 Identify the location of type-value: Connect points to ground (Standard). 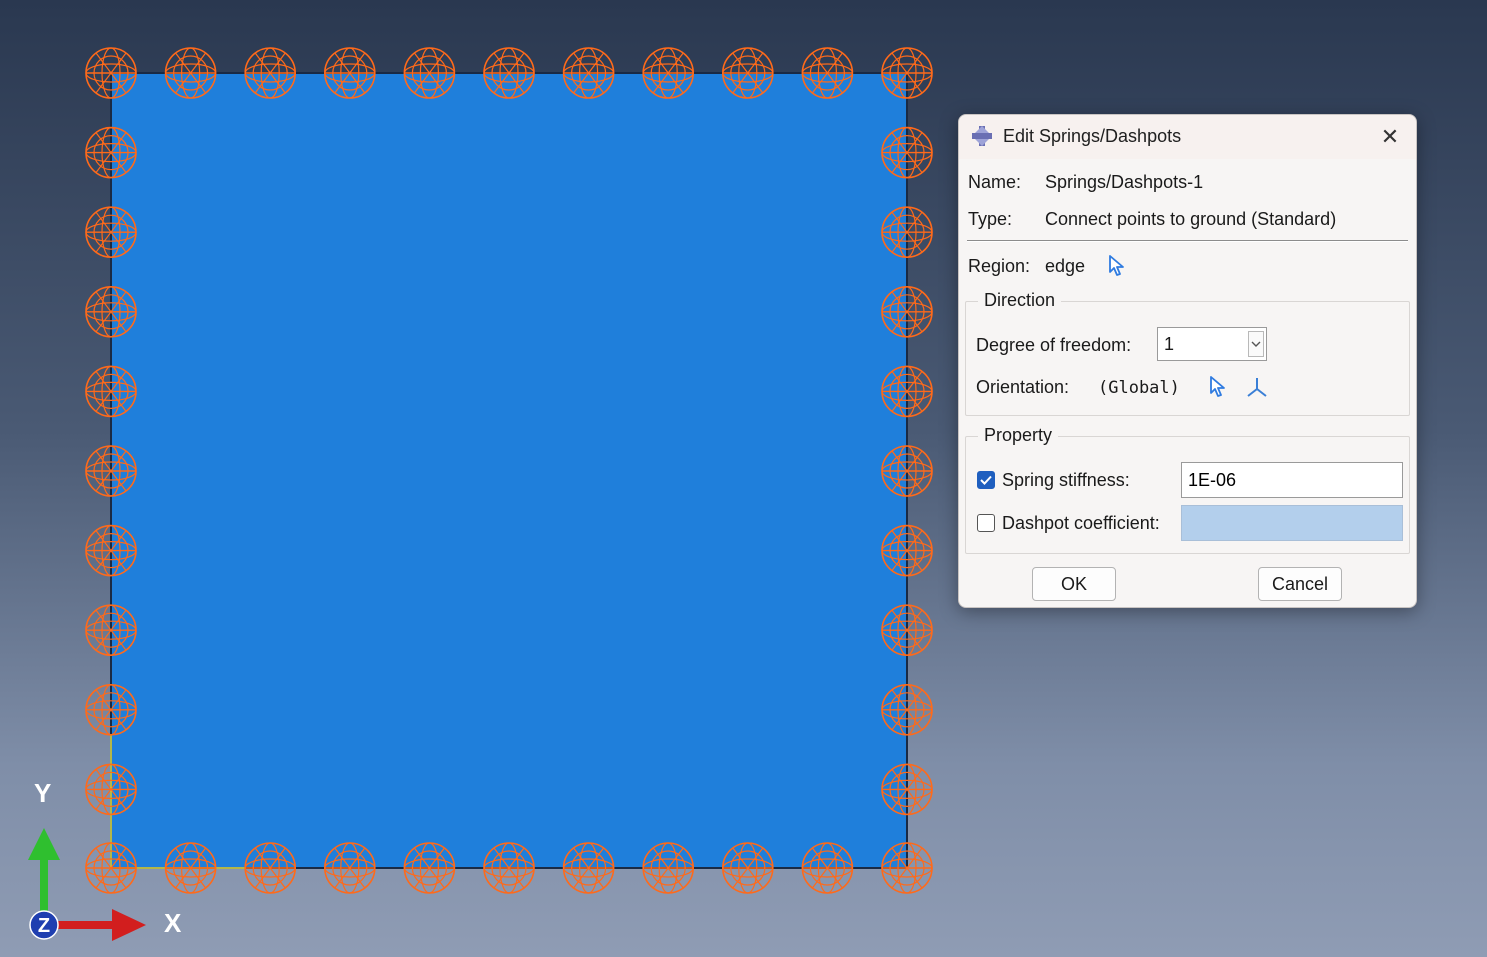
(1191, 219).